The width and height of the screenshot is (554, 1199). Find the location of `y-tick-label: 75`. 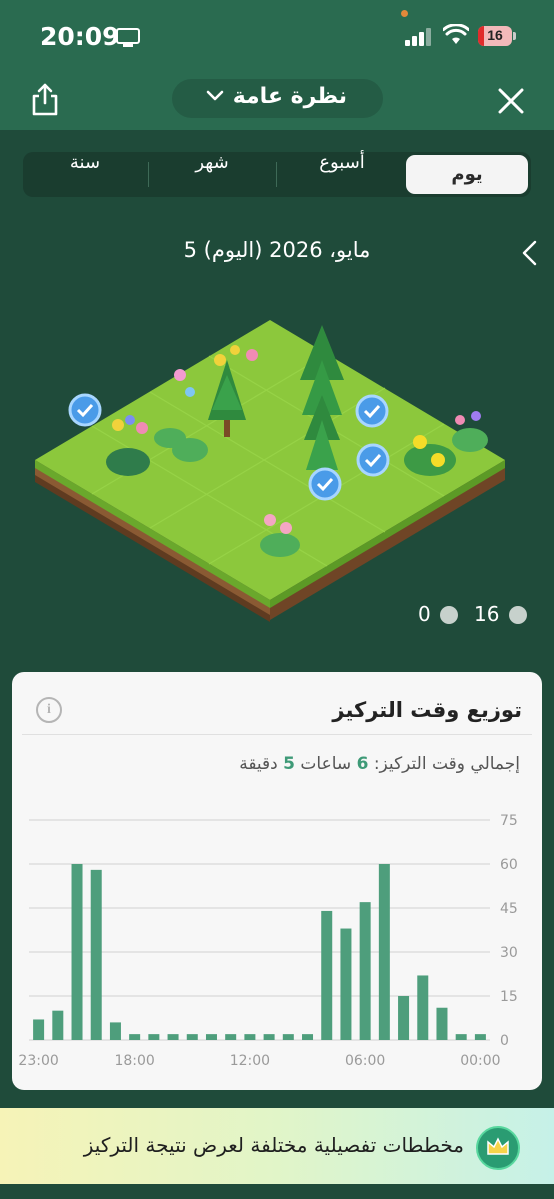

y-tick-label: 75 is located at coordinates (509, 821).